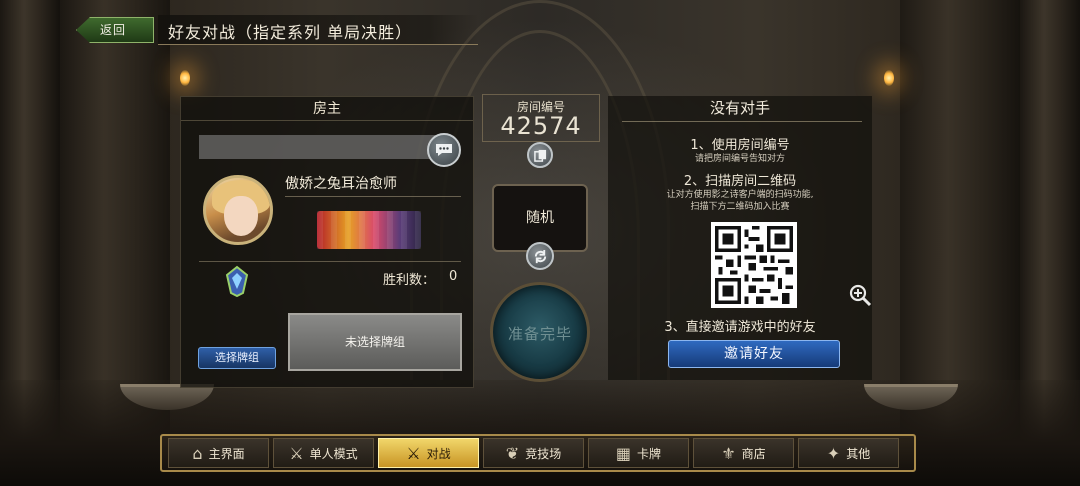 The height and width of the screenshot is (486, 1080). Describe the element at coordinates (369, 230) in the screenshot. I see `featured-cards-image` at that location.